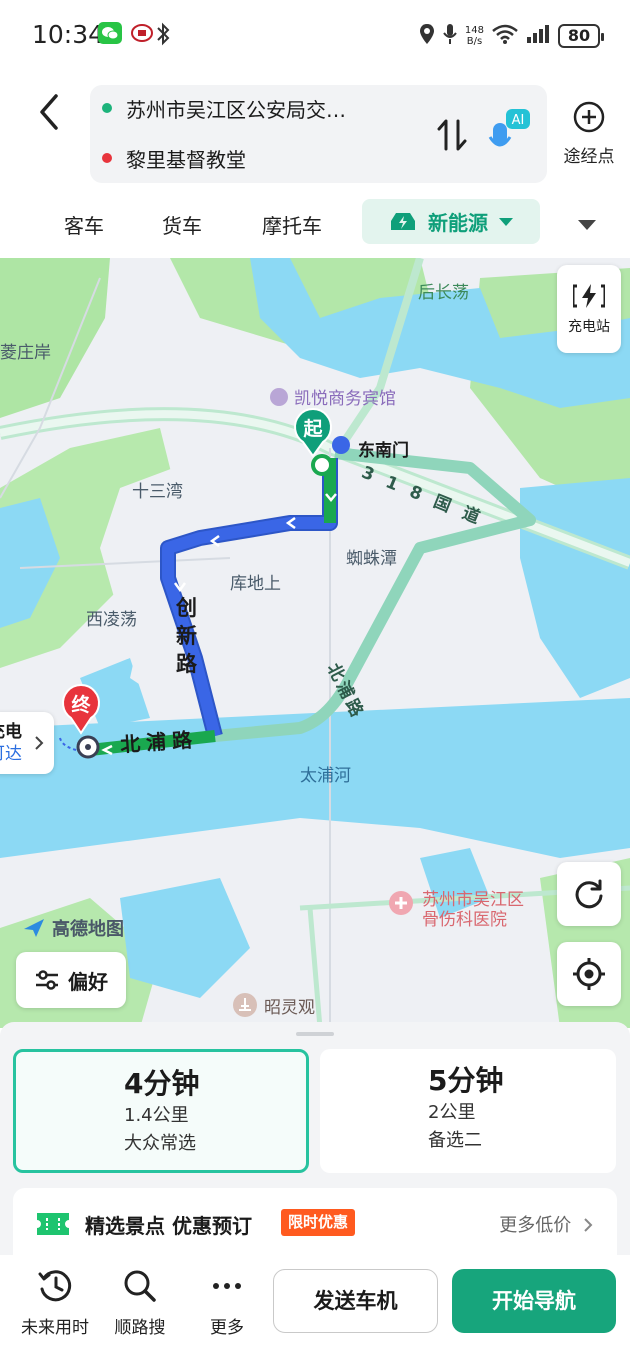  I want to click on origin-dot-icon, so click(107, 108).